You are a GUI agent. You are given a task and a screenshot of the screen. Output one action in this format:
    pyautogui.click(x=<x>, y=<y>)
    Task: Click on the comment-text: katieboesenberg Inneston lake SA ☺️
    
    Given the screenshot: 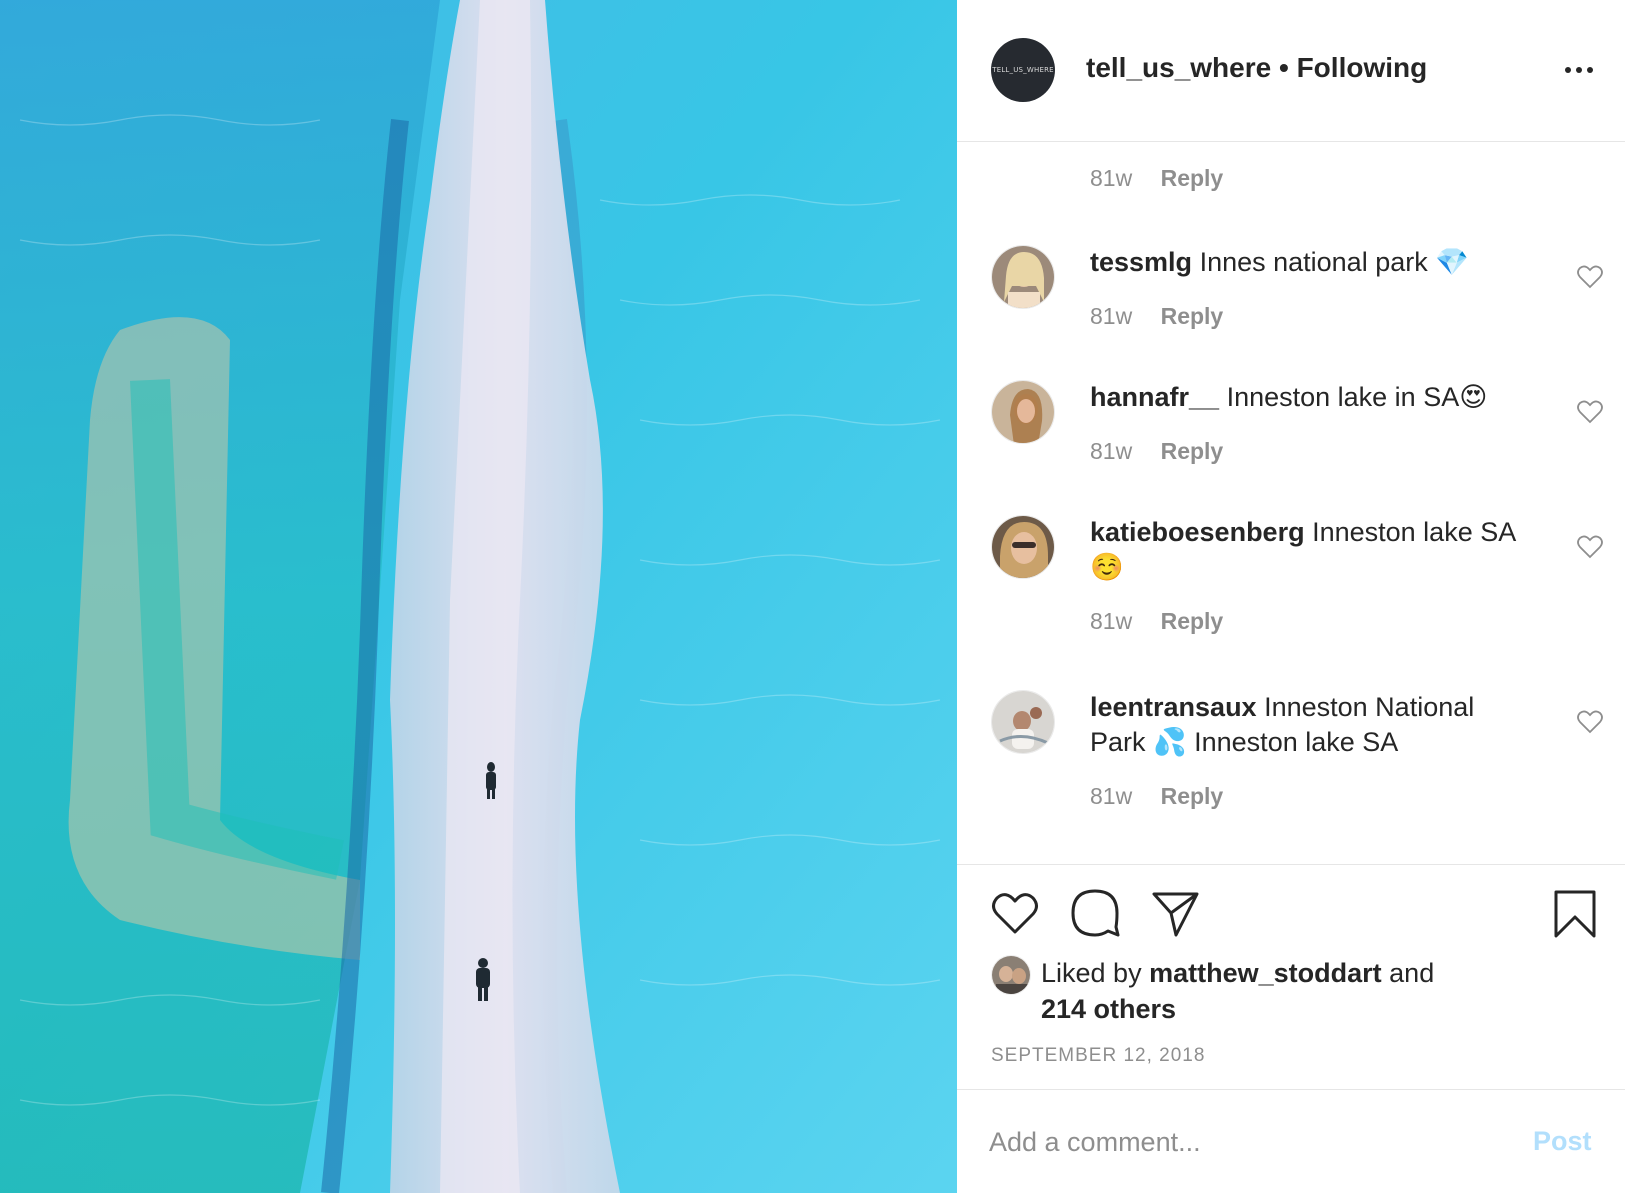 What is the action you would take?
    pyautogui.click(x=1305, y=550)
    